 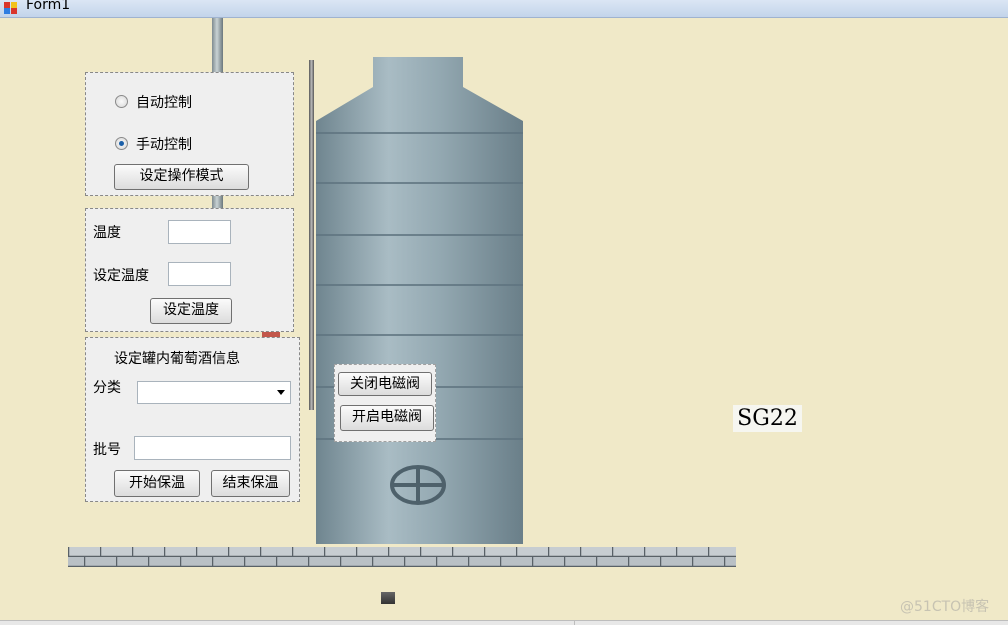 I want to click on chevron-down-icon, so click(x=281, y=392).